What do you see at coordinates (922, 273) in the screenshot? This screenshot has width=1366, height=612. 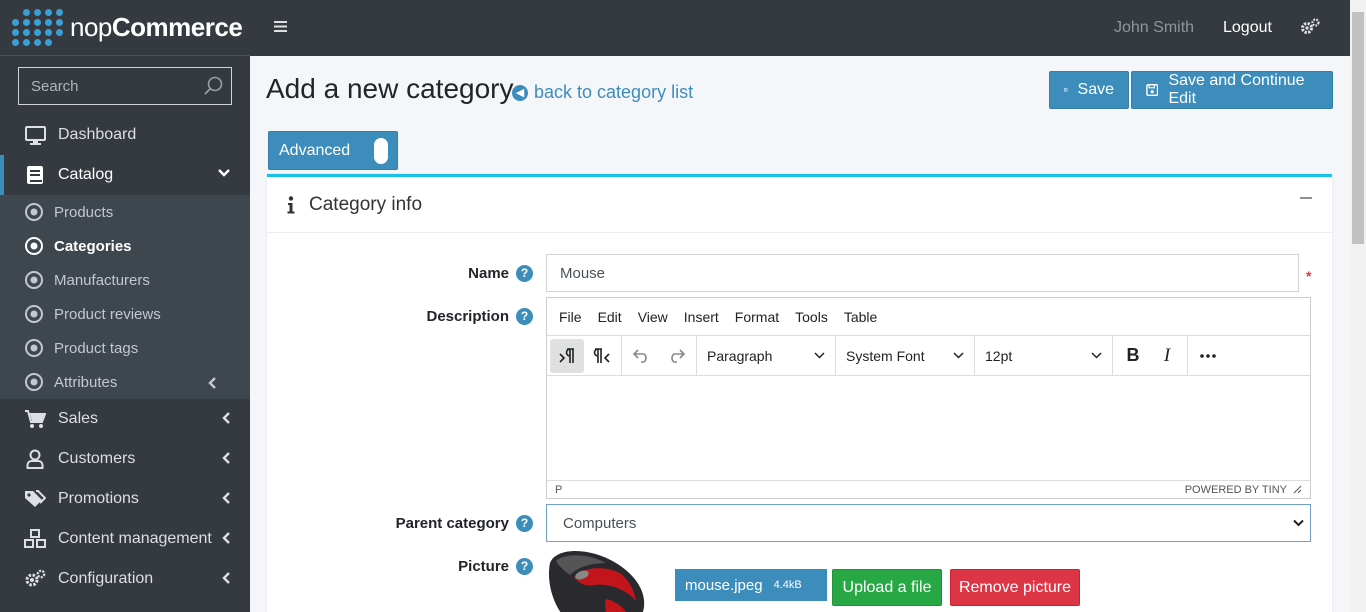 I see `name-input` at bounding box center [922, 273].